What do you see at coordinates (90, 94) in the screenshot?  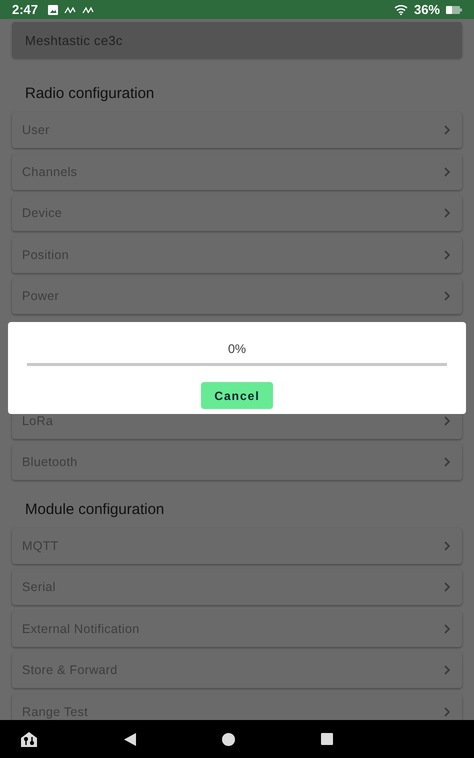 I see `section-heading: Radio configuration` at bounding box center [90, 94].